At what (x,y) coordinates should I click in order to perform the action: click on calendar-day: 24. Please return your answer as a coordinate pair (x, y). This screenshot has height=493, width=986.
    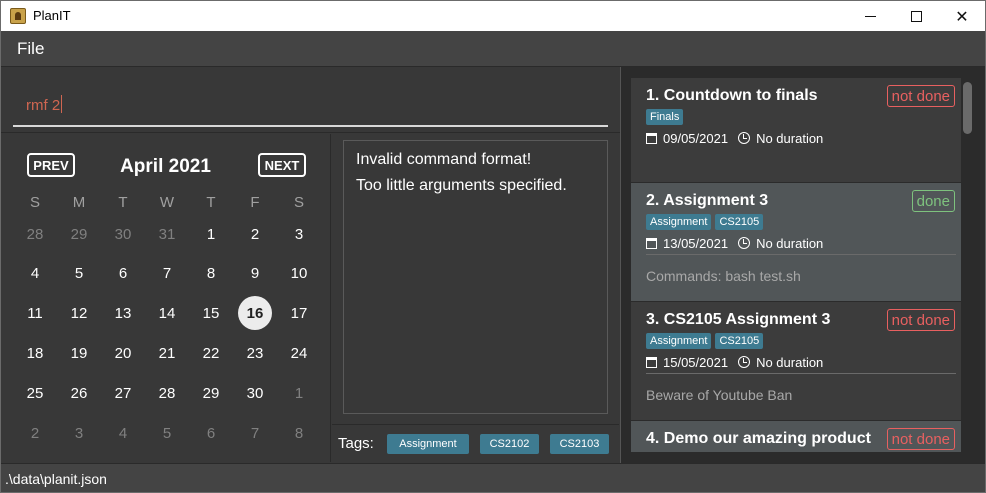
    Looking at the image, I should click on (299, 353).